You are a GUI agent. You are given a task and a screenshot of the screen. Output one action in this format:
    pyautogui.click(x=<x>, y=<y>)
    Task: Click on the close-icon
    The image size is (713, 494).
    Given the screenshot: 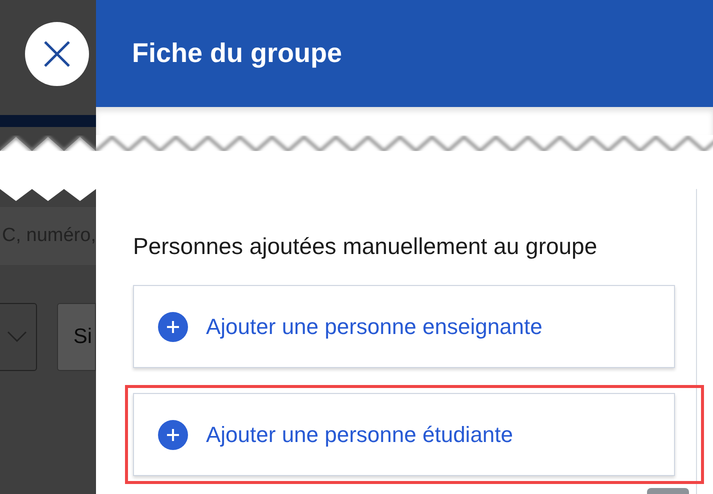 What is the action you would take?
    pyautogui.click(x=57, y=54)
    